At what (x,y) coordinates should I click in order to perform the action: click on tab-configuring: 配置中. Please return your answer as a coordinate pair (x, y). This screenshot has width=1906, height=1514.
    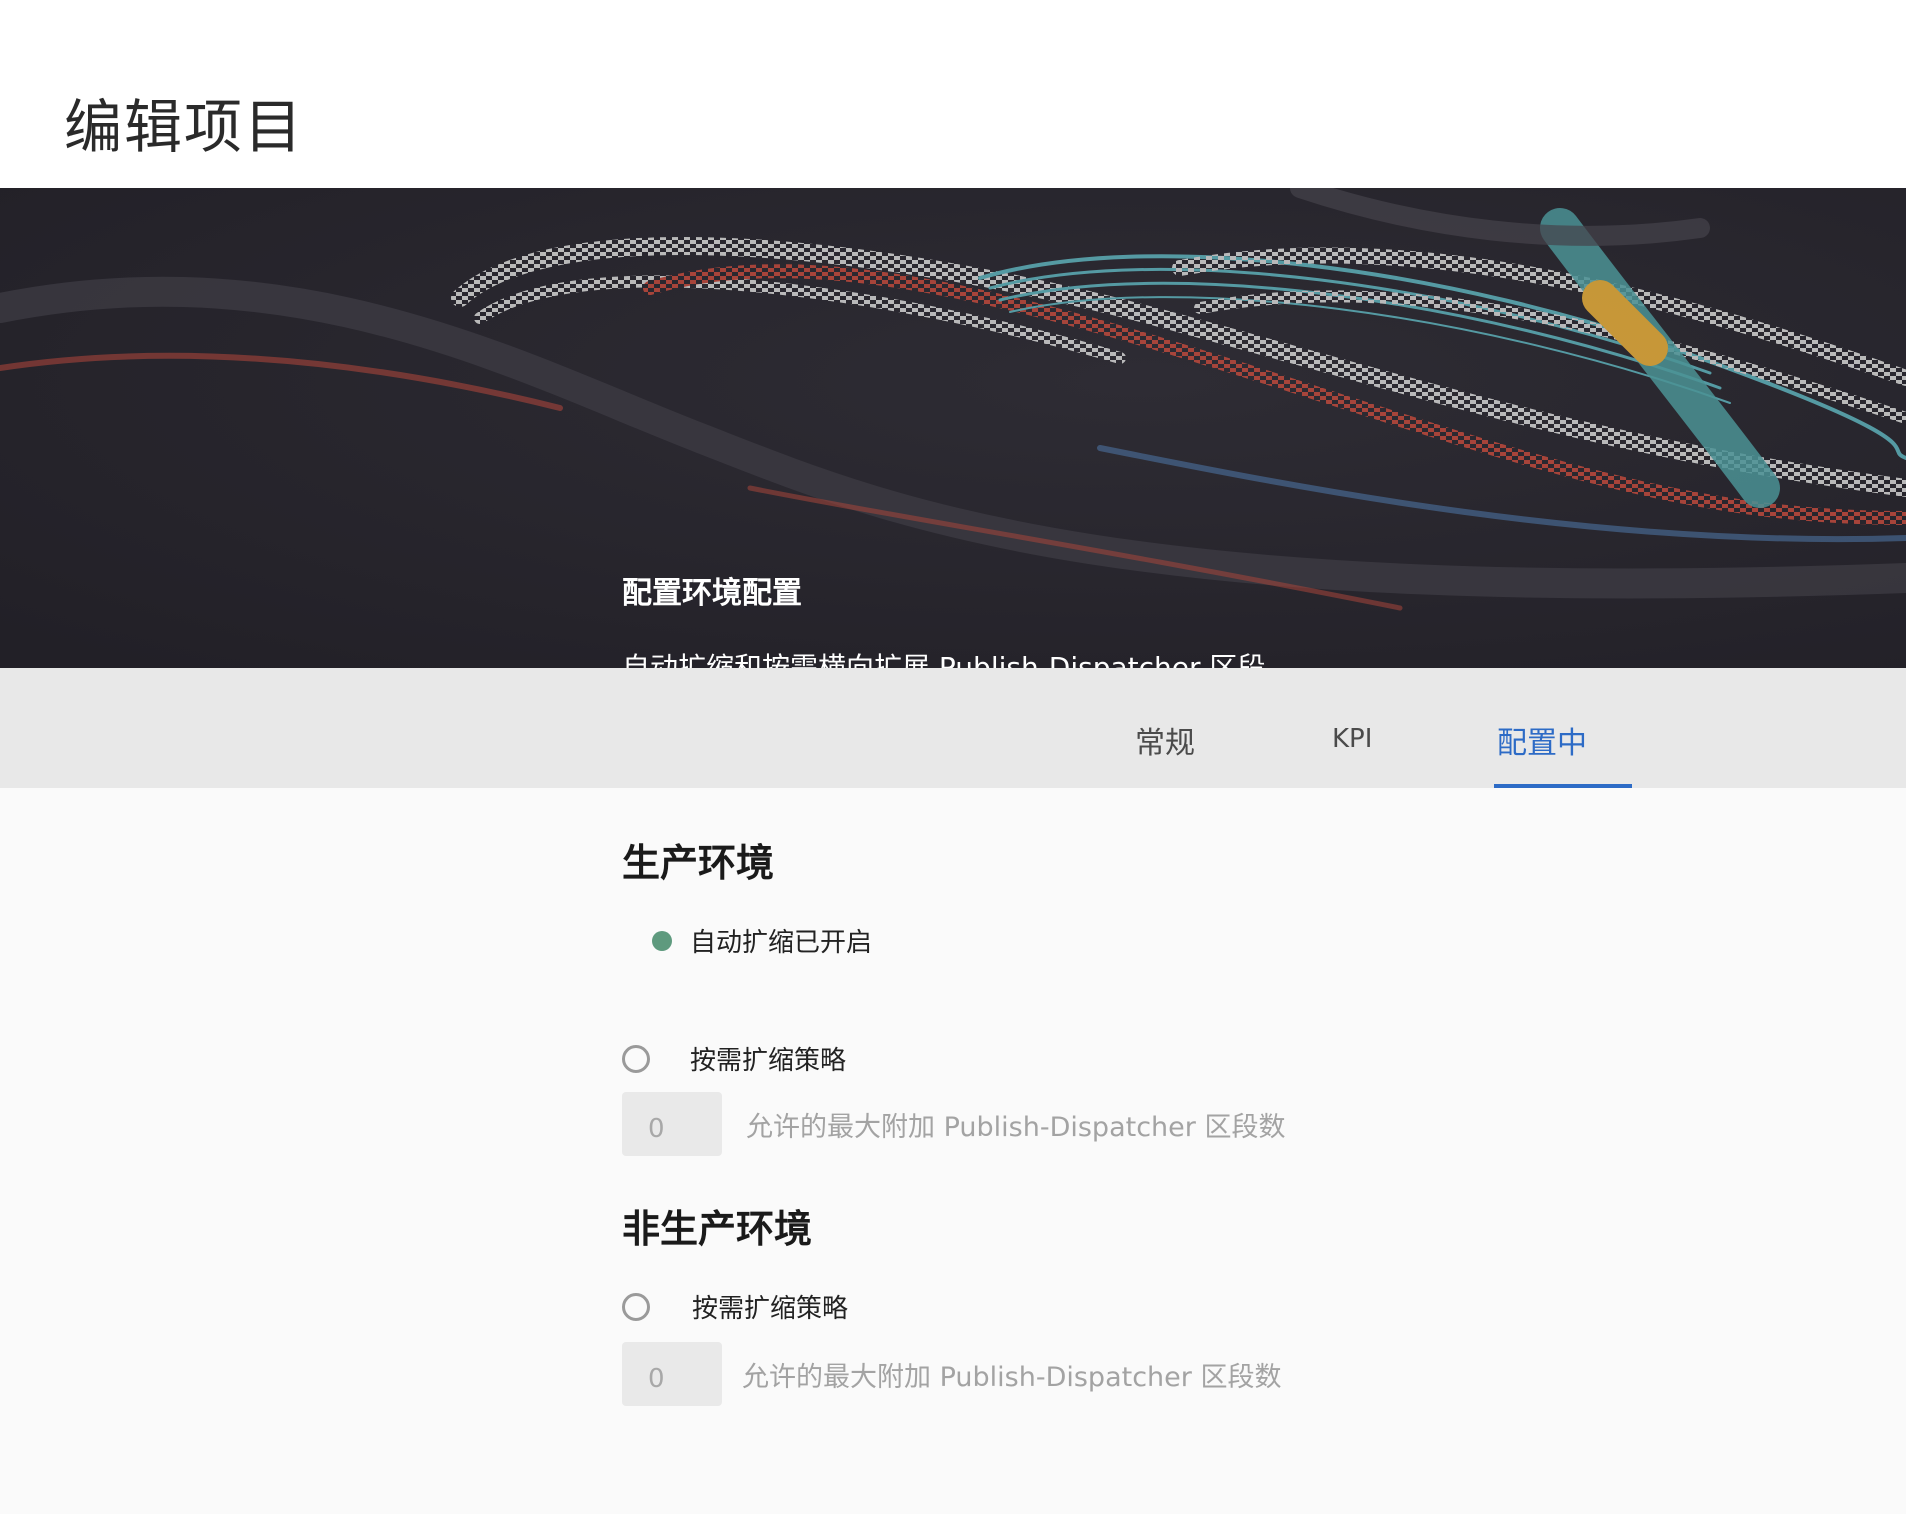
    Looking at the image, I should click on (1542, 740).